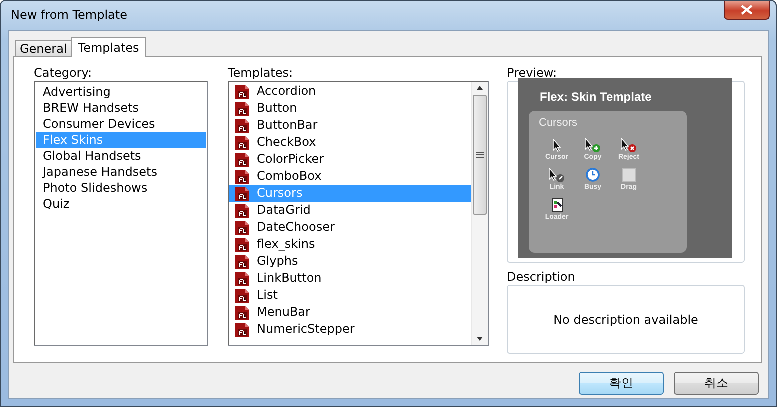 The image size is (777, 407). What do you see at coordinates (363, 108) in the screenshot?
I see `template-item: Button` at bounding box center [363, 108].